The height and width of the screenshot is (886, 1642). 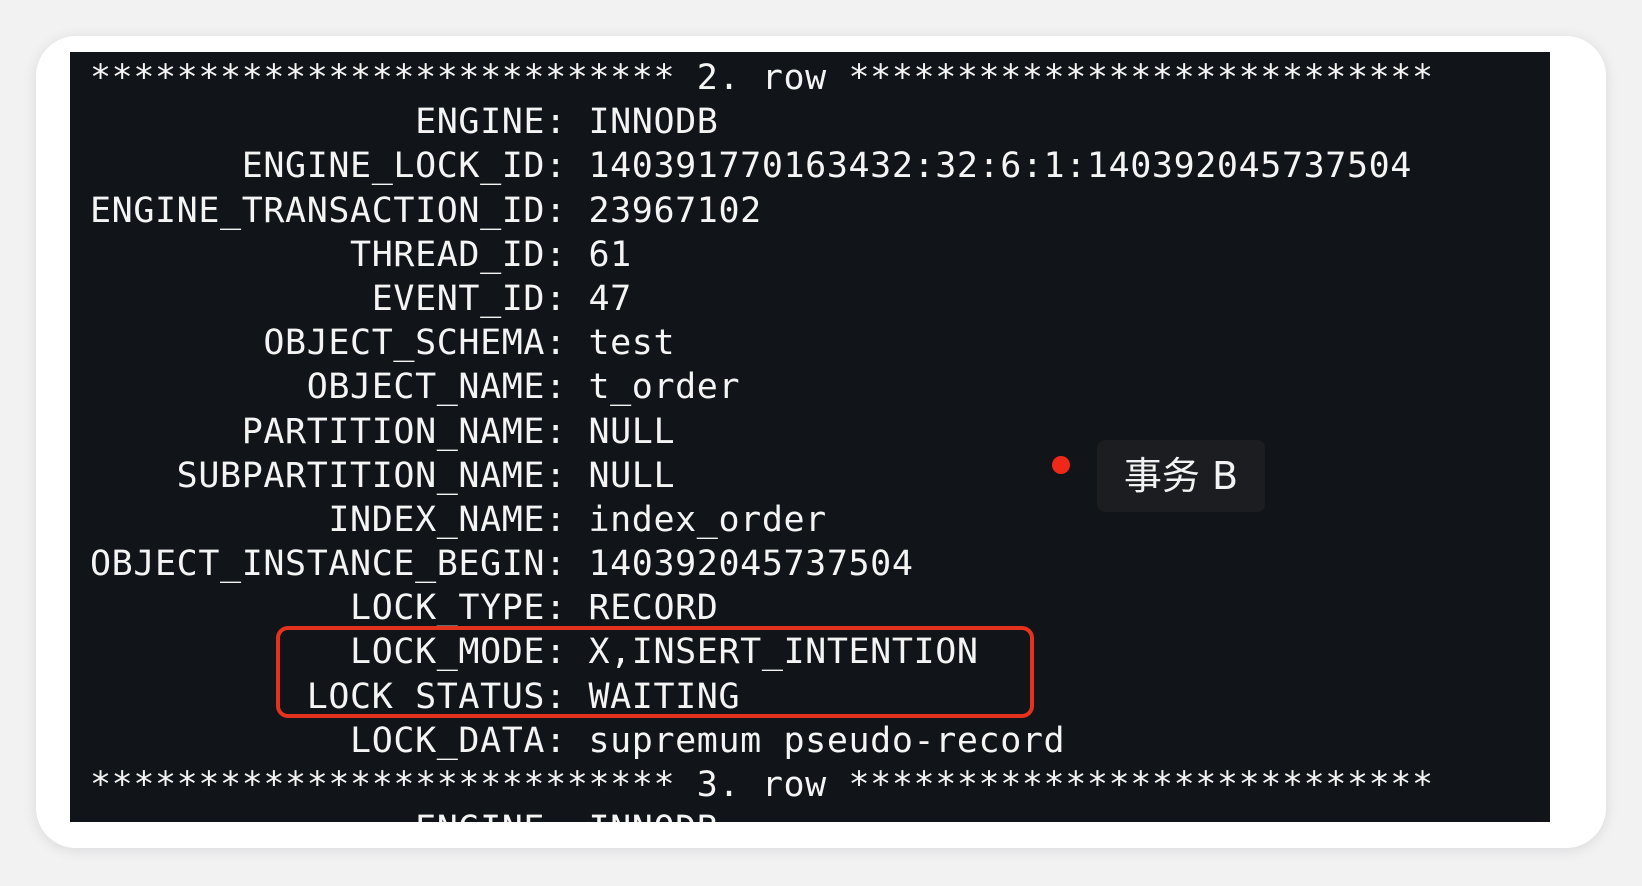 I want to click on field-thread-id: THREAD_ID: 61, so click(x=361, y=254).